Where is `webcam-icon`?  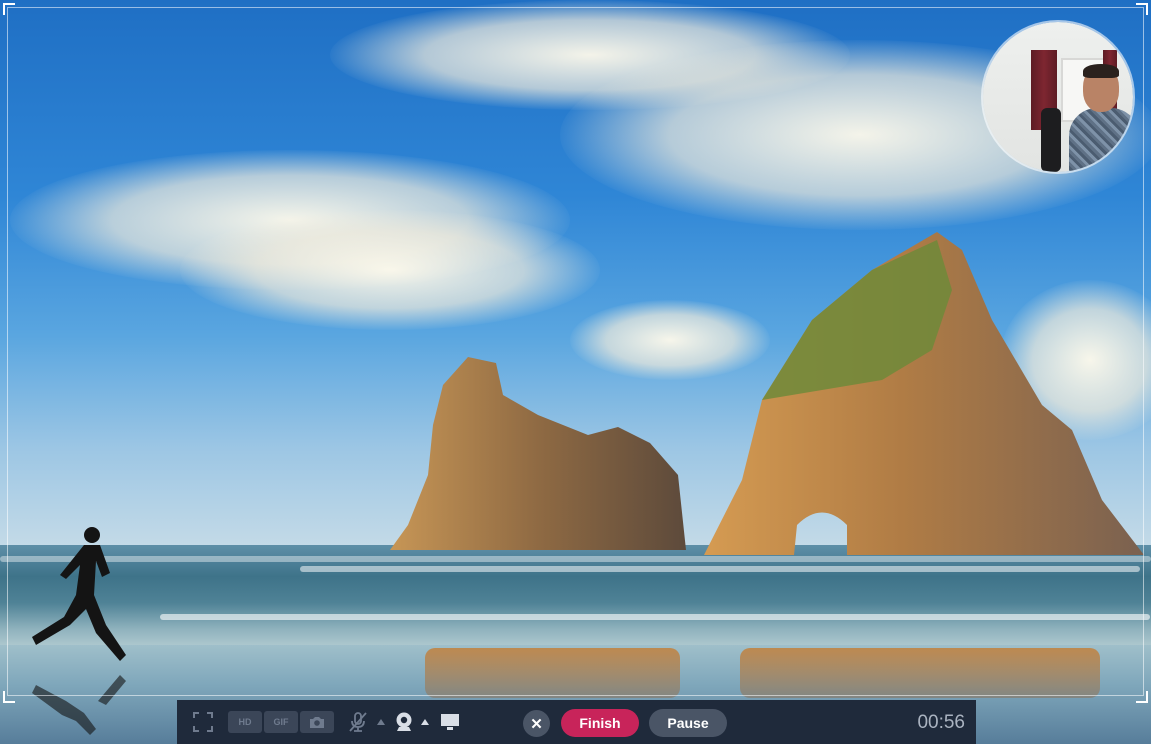 webcam-icon is located at coordinates (404, 721).